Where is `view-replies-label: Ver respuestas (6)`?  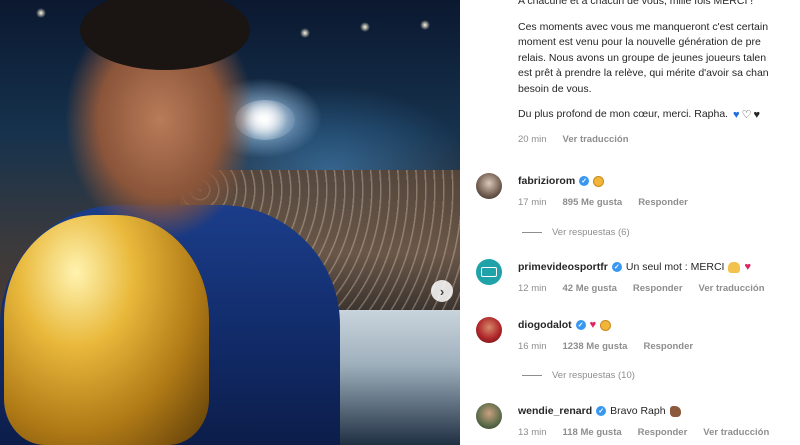
view-replies-label: Ver respuestas (6) is located at coordinates (591, 232).